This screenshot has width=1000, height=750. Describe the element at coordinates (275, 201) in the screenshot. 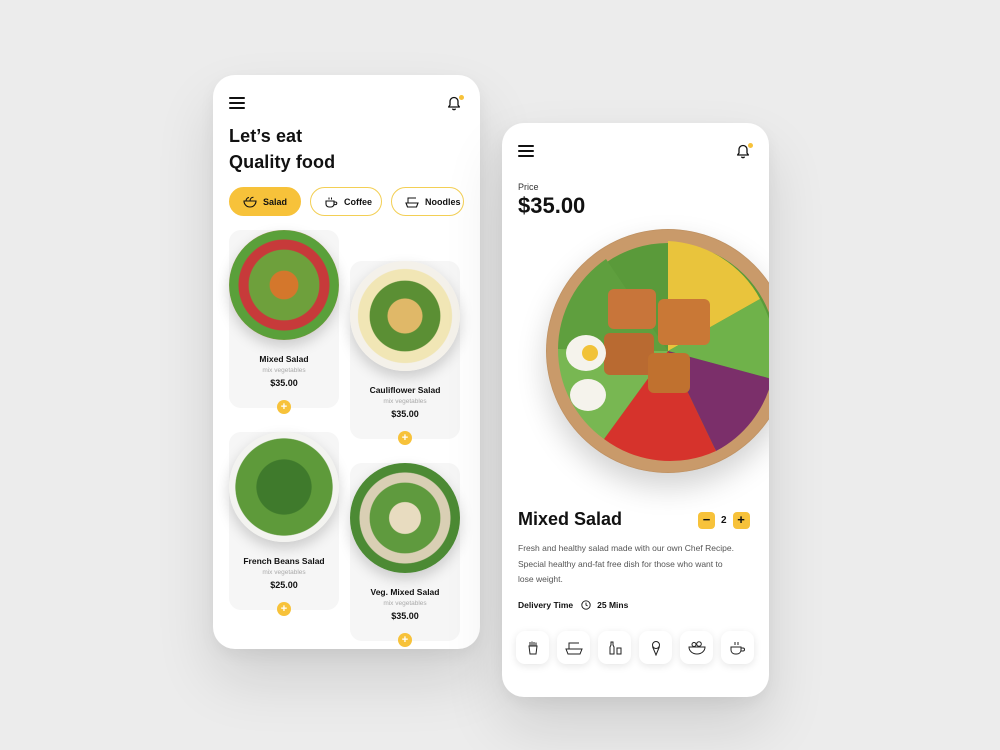

I see `category-chip-label: Salad` at that location.